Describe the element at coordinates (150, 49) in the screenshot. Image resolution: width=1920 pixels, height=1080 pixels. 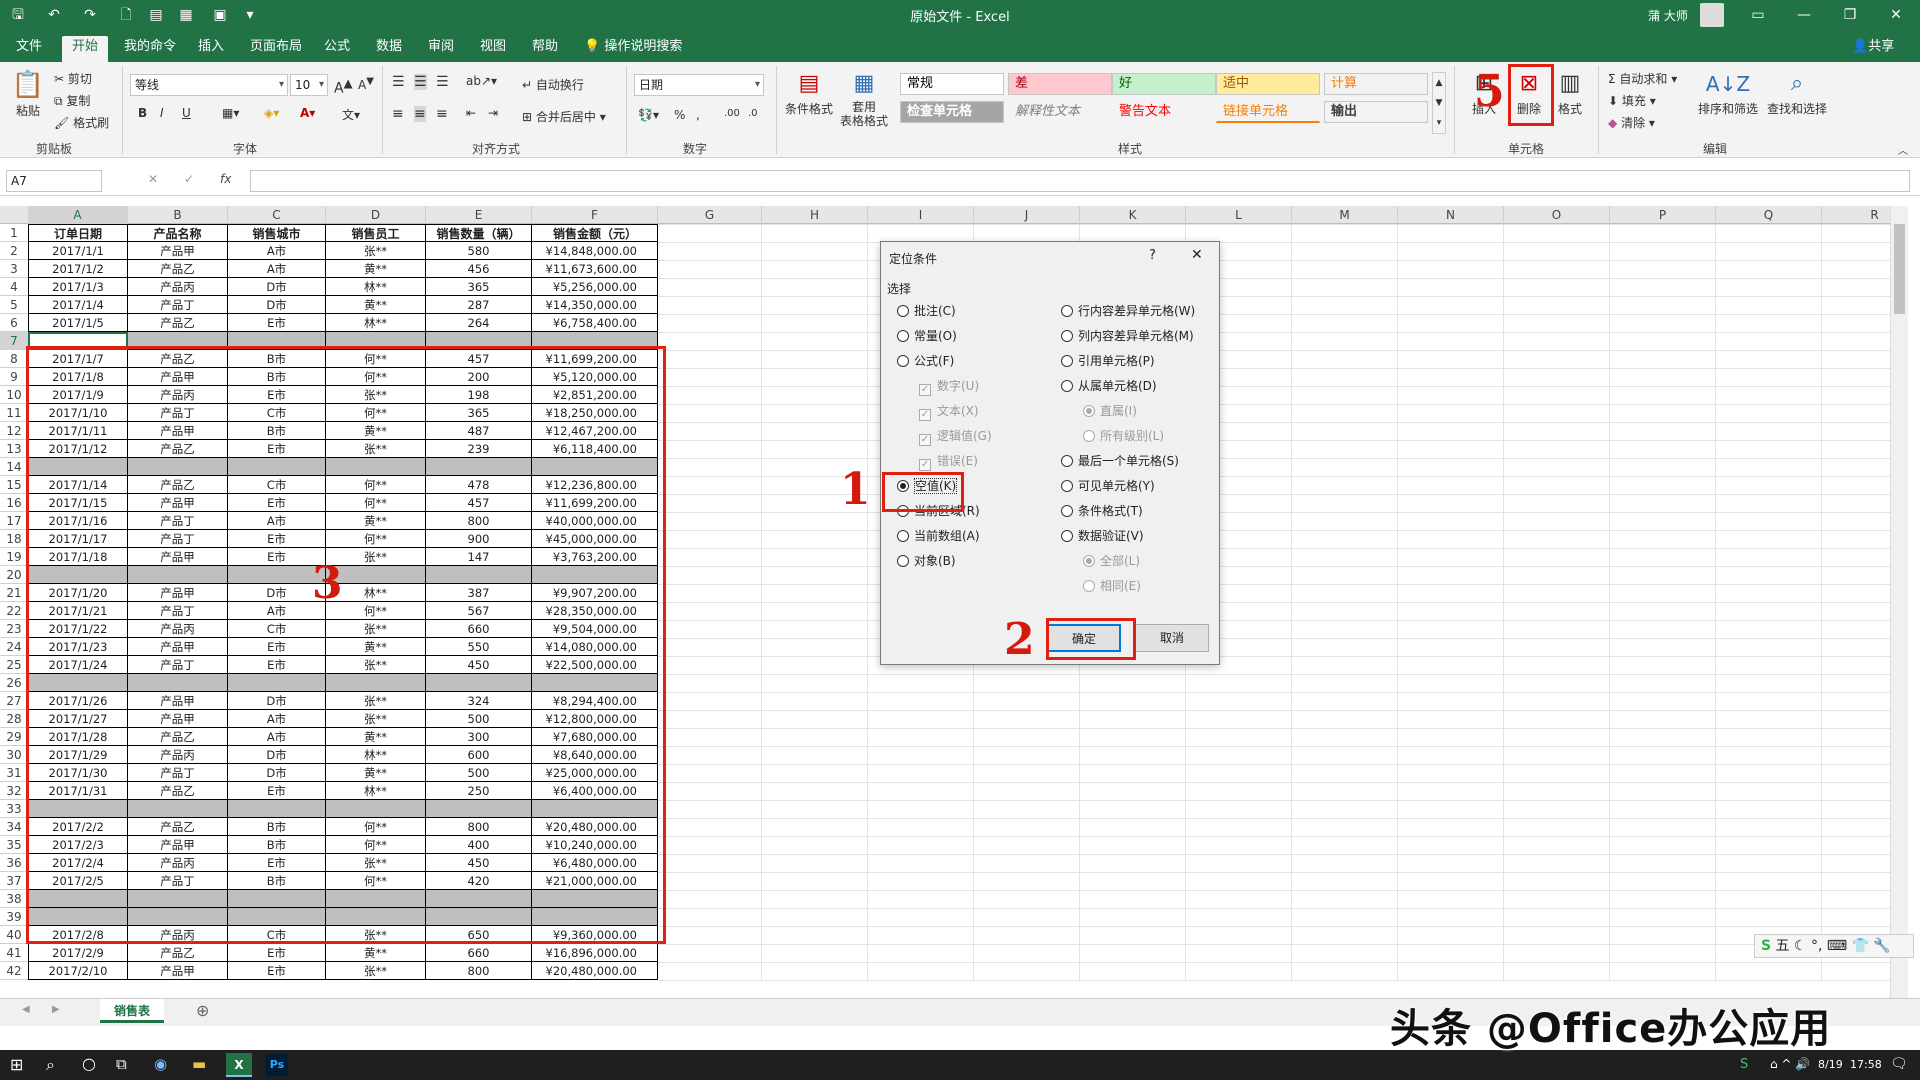
I see `tab-my-commands: 我的命令` at that location.